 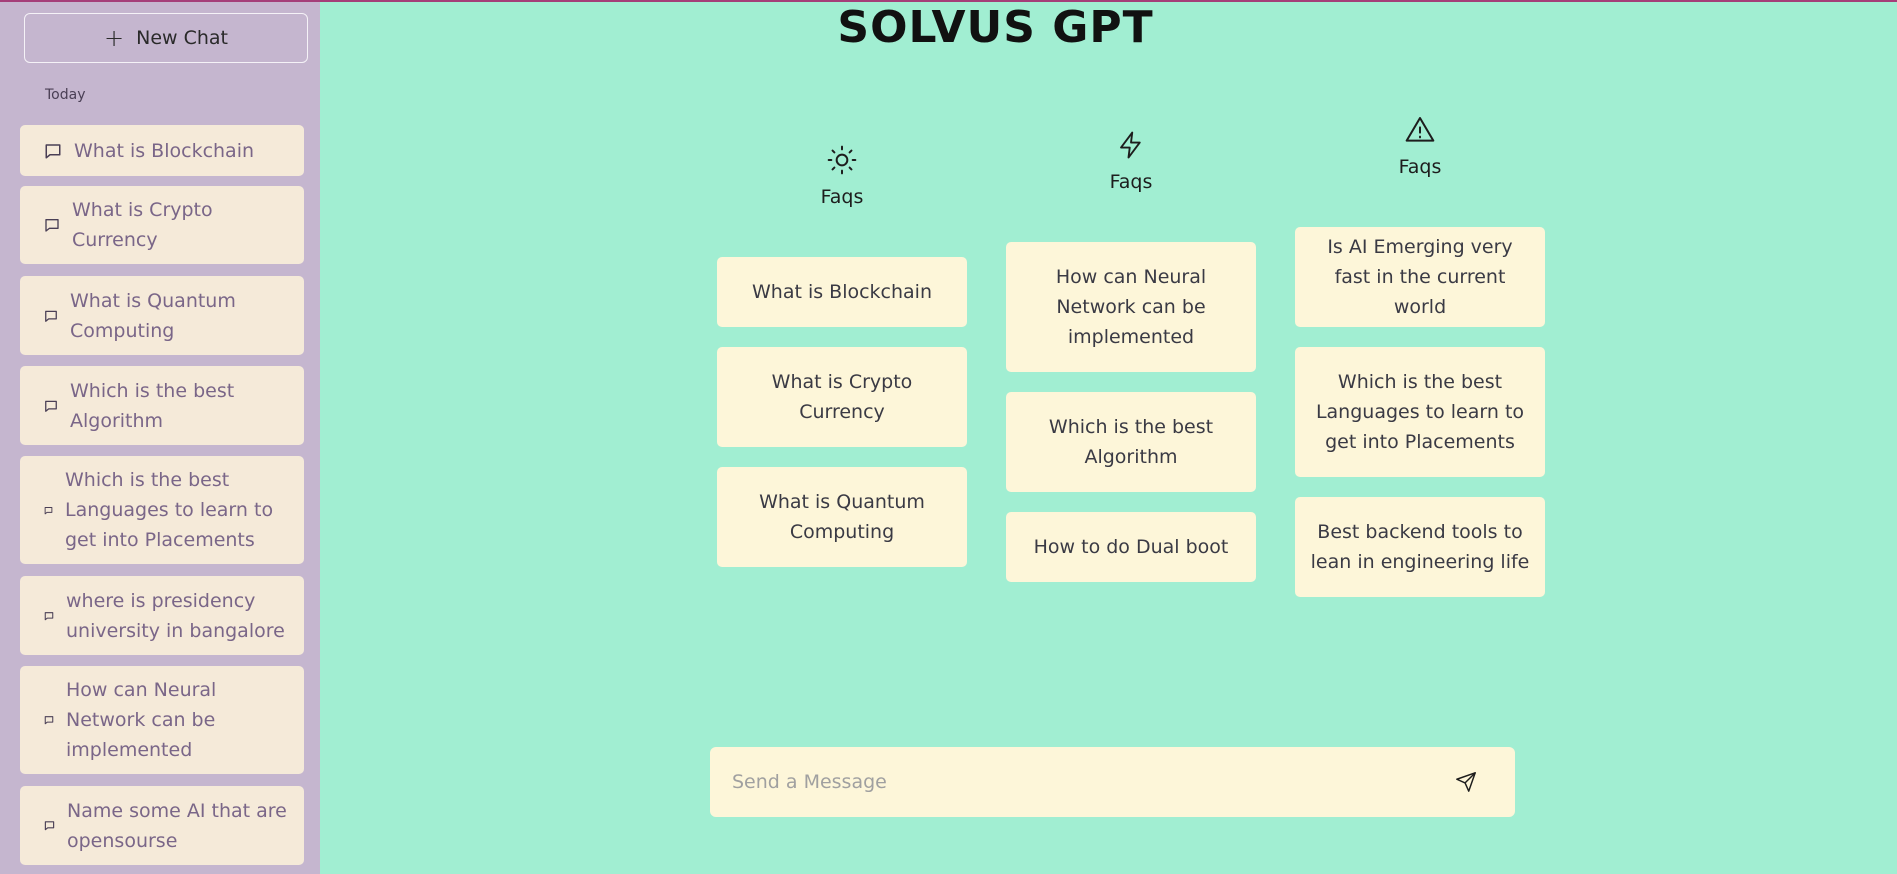 I want to click on new-chat-label: New Chat, so click(x=182, y=38).